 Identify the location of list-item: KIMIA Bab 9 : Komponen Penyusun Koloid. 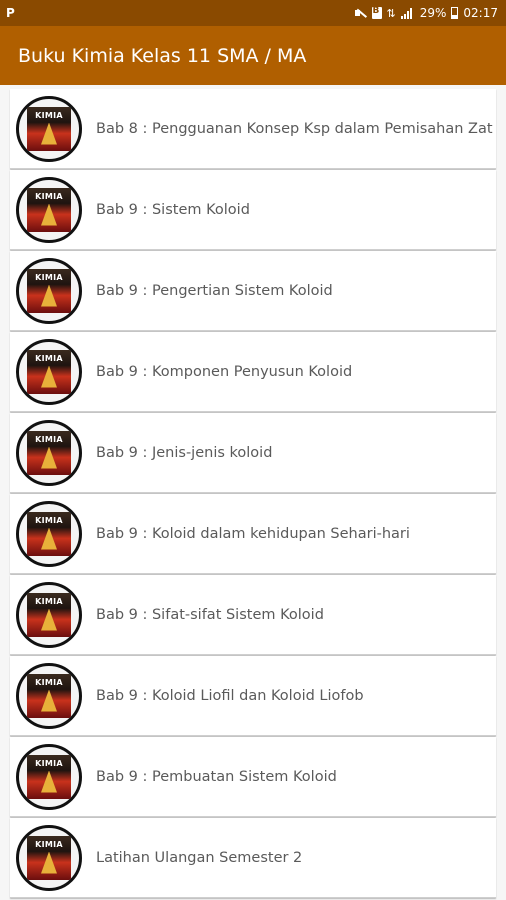
(253, 372).